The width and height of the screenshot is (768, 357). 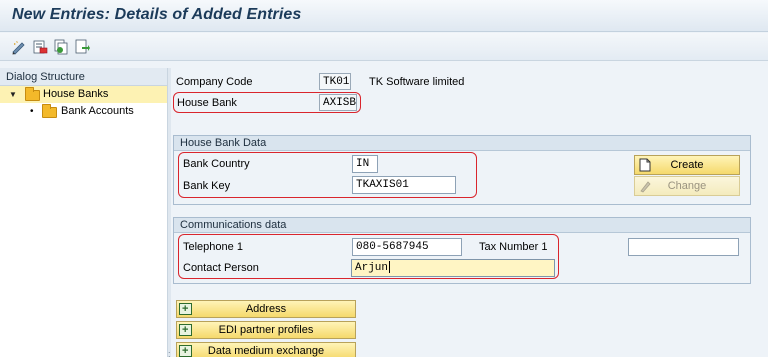 What do you see at coordinates (207, 103) in the screenshot?
I see `house-bank-label: House Bank` at bounding box center [207, 103].